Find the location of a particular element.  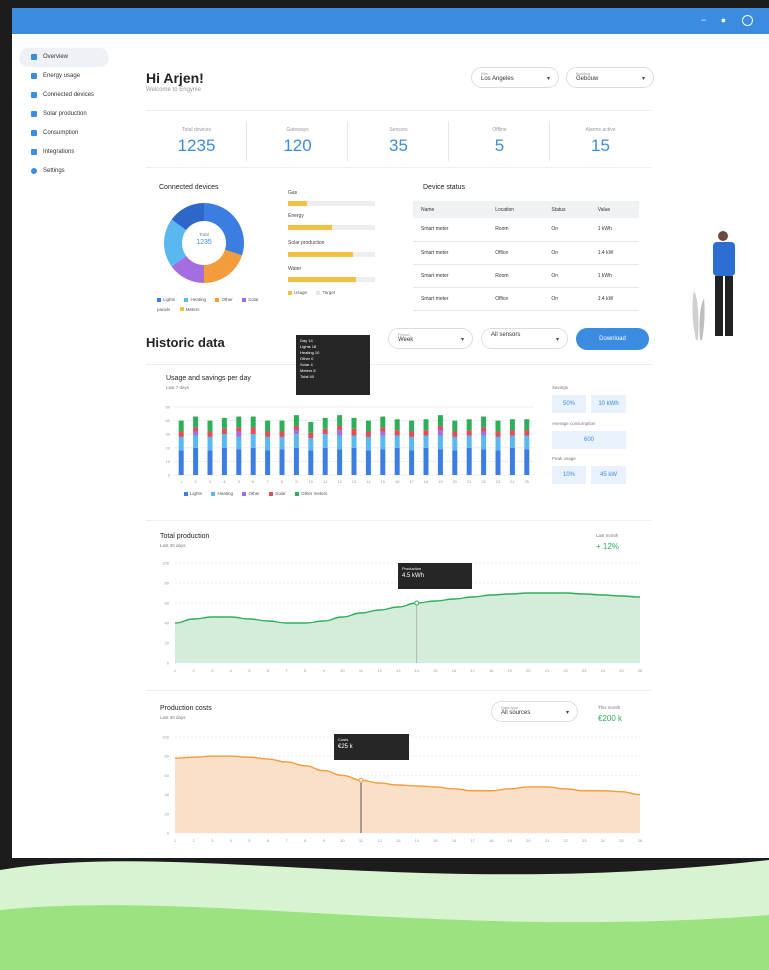

column-header: Value is located at coordinates (614, 209).